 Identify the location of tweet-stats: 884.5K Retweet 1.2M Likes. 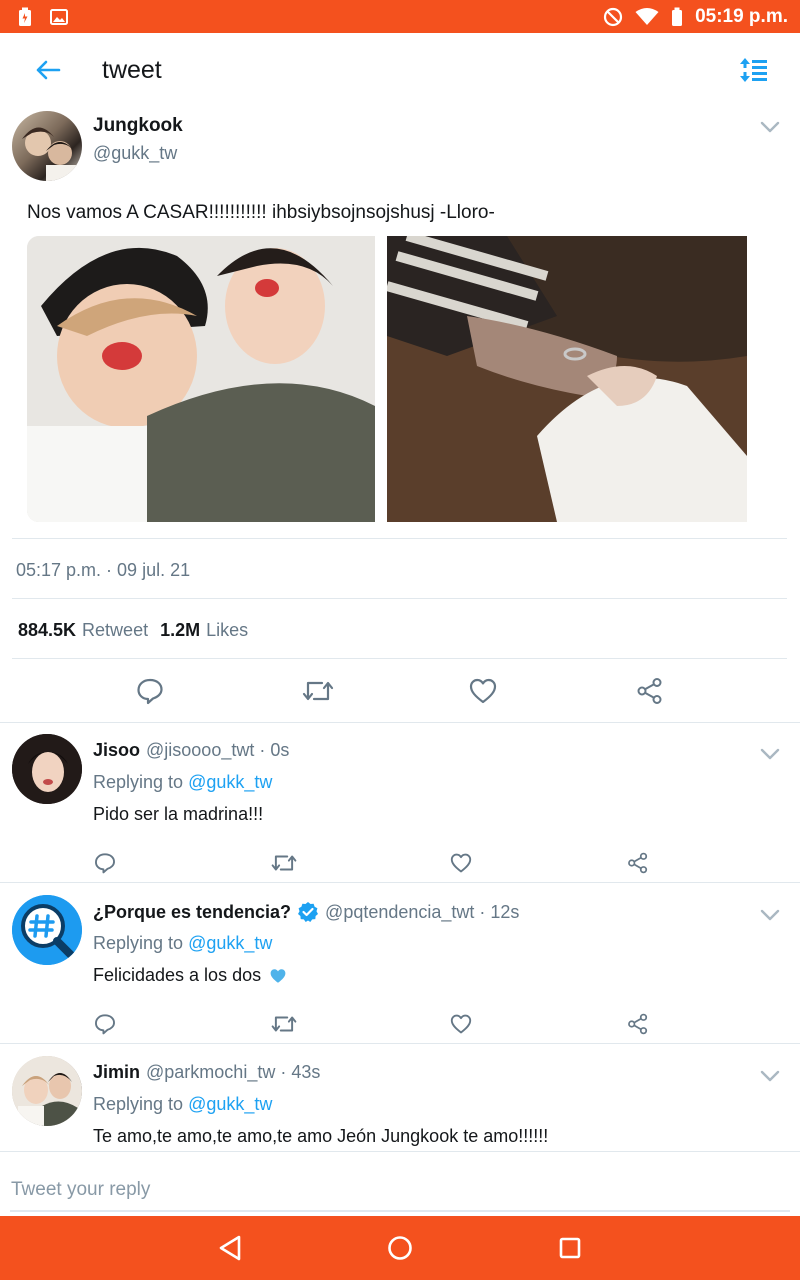
(136, 630).